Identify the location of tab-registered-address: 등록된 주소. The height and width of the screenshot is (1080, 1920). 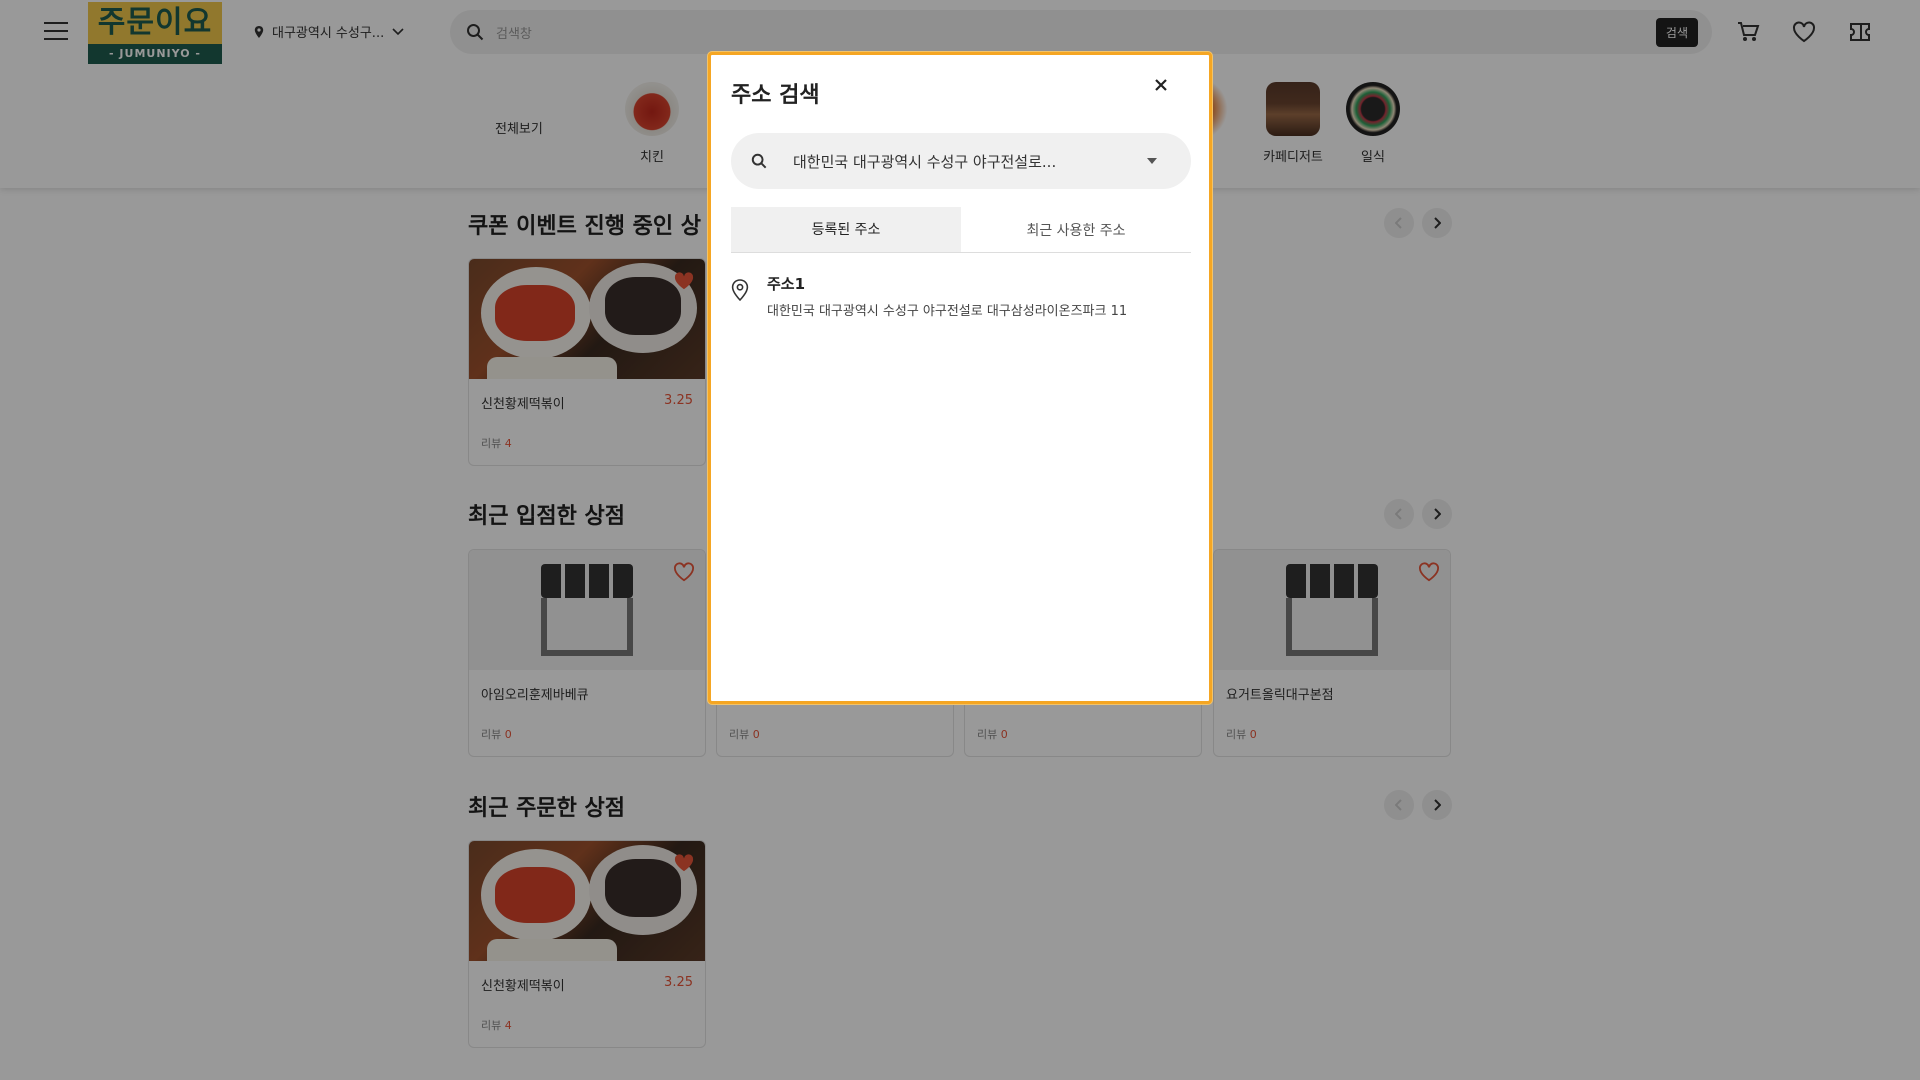
(846, 229).